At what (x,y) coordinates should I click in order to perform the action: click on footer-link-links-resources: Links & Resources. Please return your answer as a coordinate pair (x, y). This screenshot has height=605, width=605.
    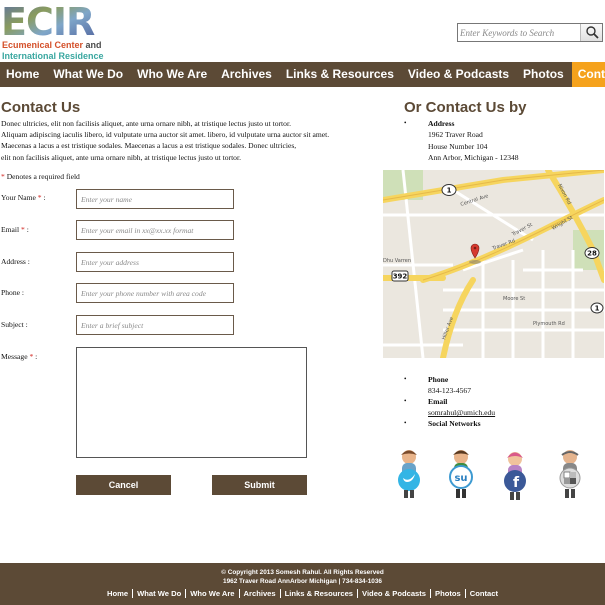
    Looking at the image, I should click on (319, 593).